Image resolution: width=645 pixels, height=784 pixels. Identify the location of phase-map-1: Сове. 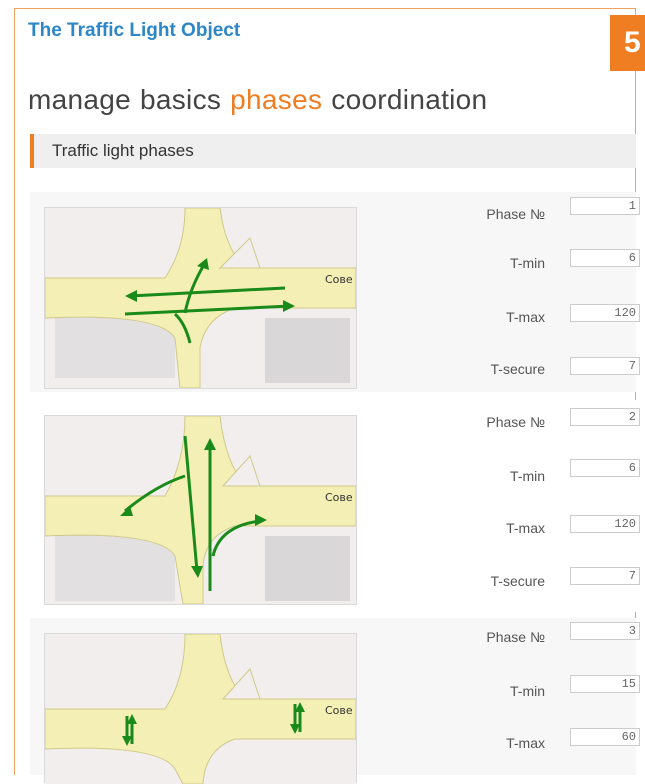
(200, 298).